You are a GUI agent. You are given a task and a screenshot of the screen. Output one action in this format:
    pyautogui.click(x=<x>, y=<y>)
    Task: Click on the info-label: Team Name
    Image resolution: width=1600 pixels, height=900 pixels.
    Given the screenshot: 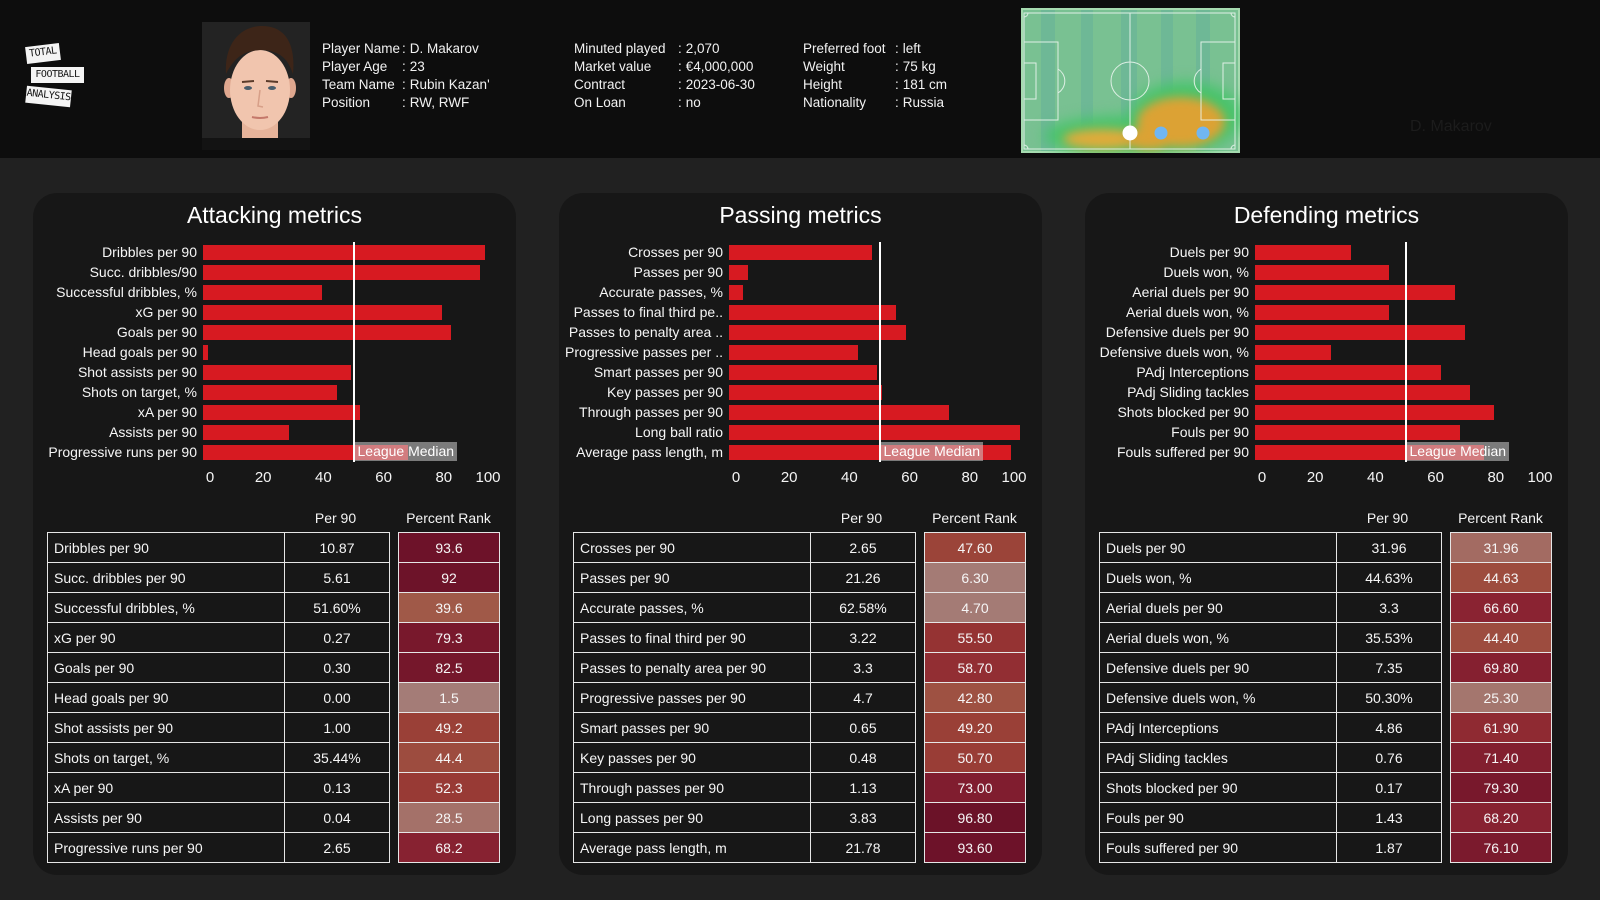 What is the action you would take?
    pyautogui.click(x=358, y=84)
    